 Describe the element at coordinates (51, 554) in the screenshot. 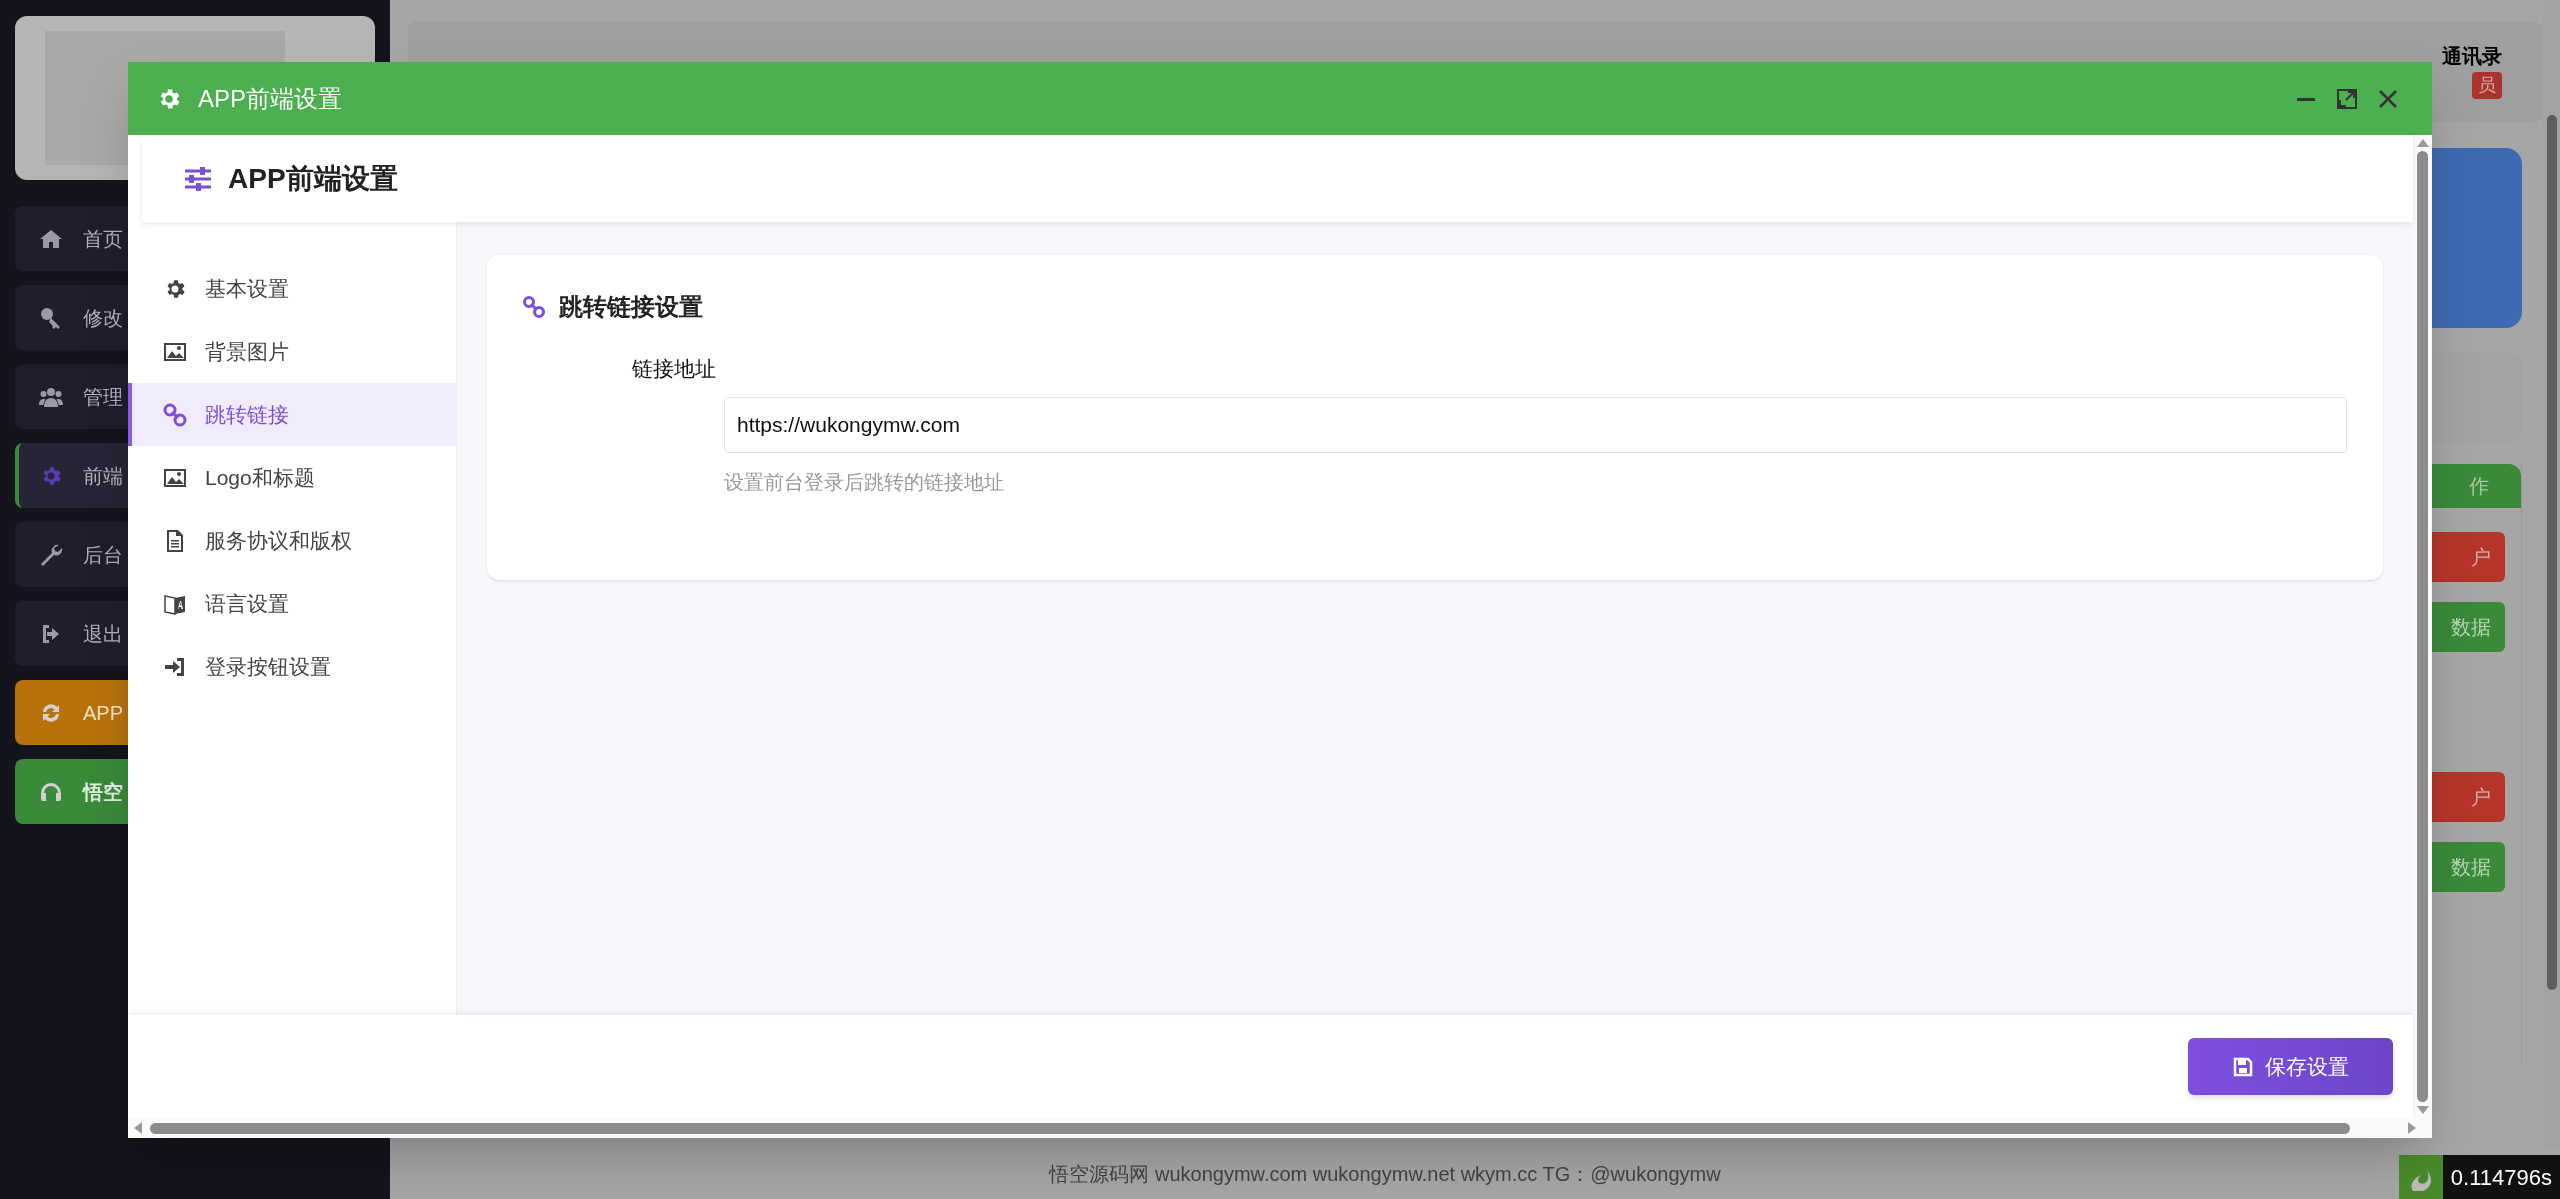

I see `wrench-icon` at that location.